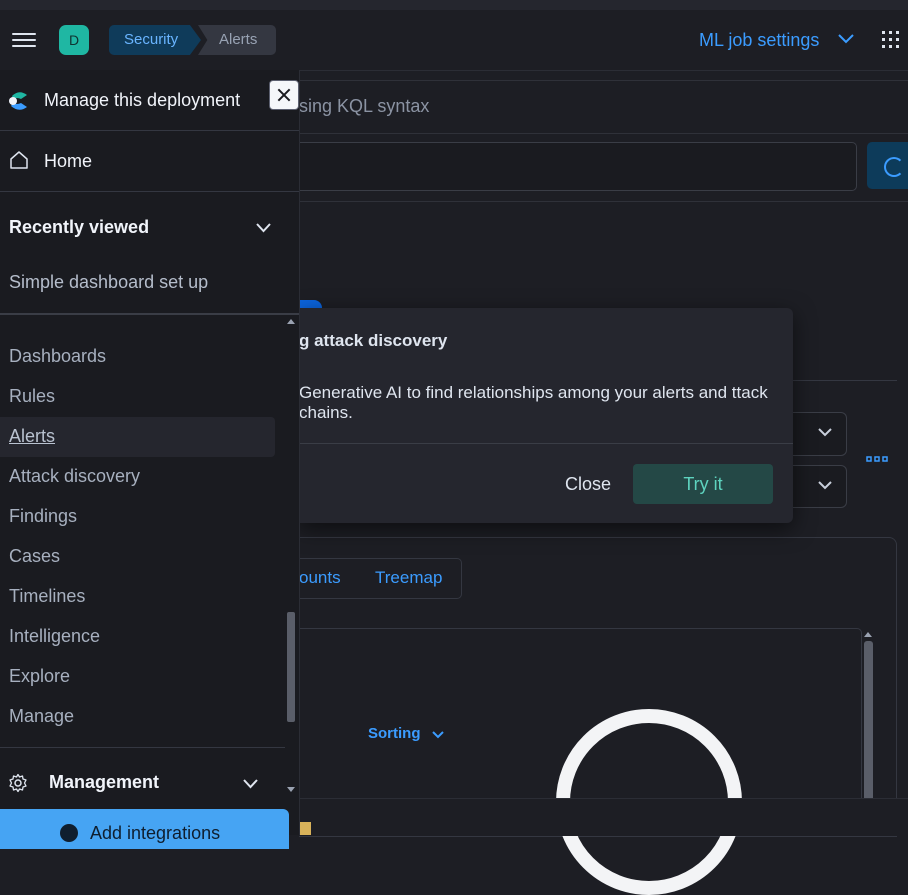  What do you see at coordinates (284, 95) in the screenshot?
I see `close-nav-button` at bounding box center [284, 95].